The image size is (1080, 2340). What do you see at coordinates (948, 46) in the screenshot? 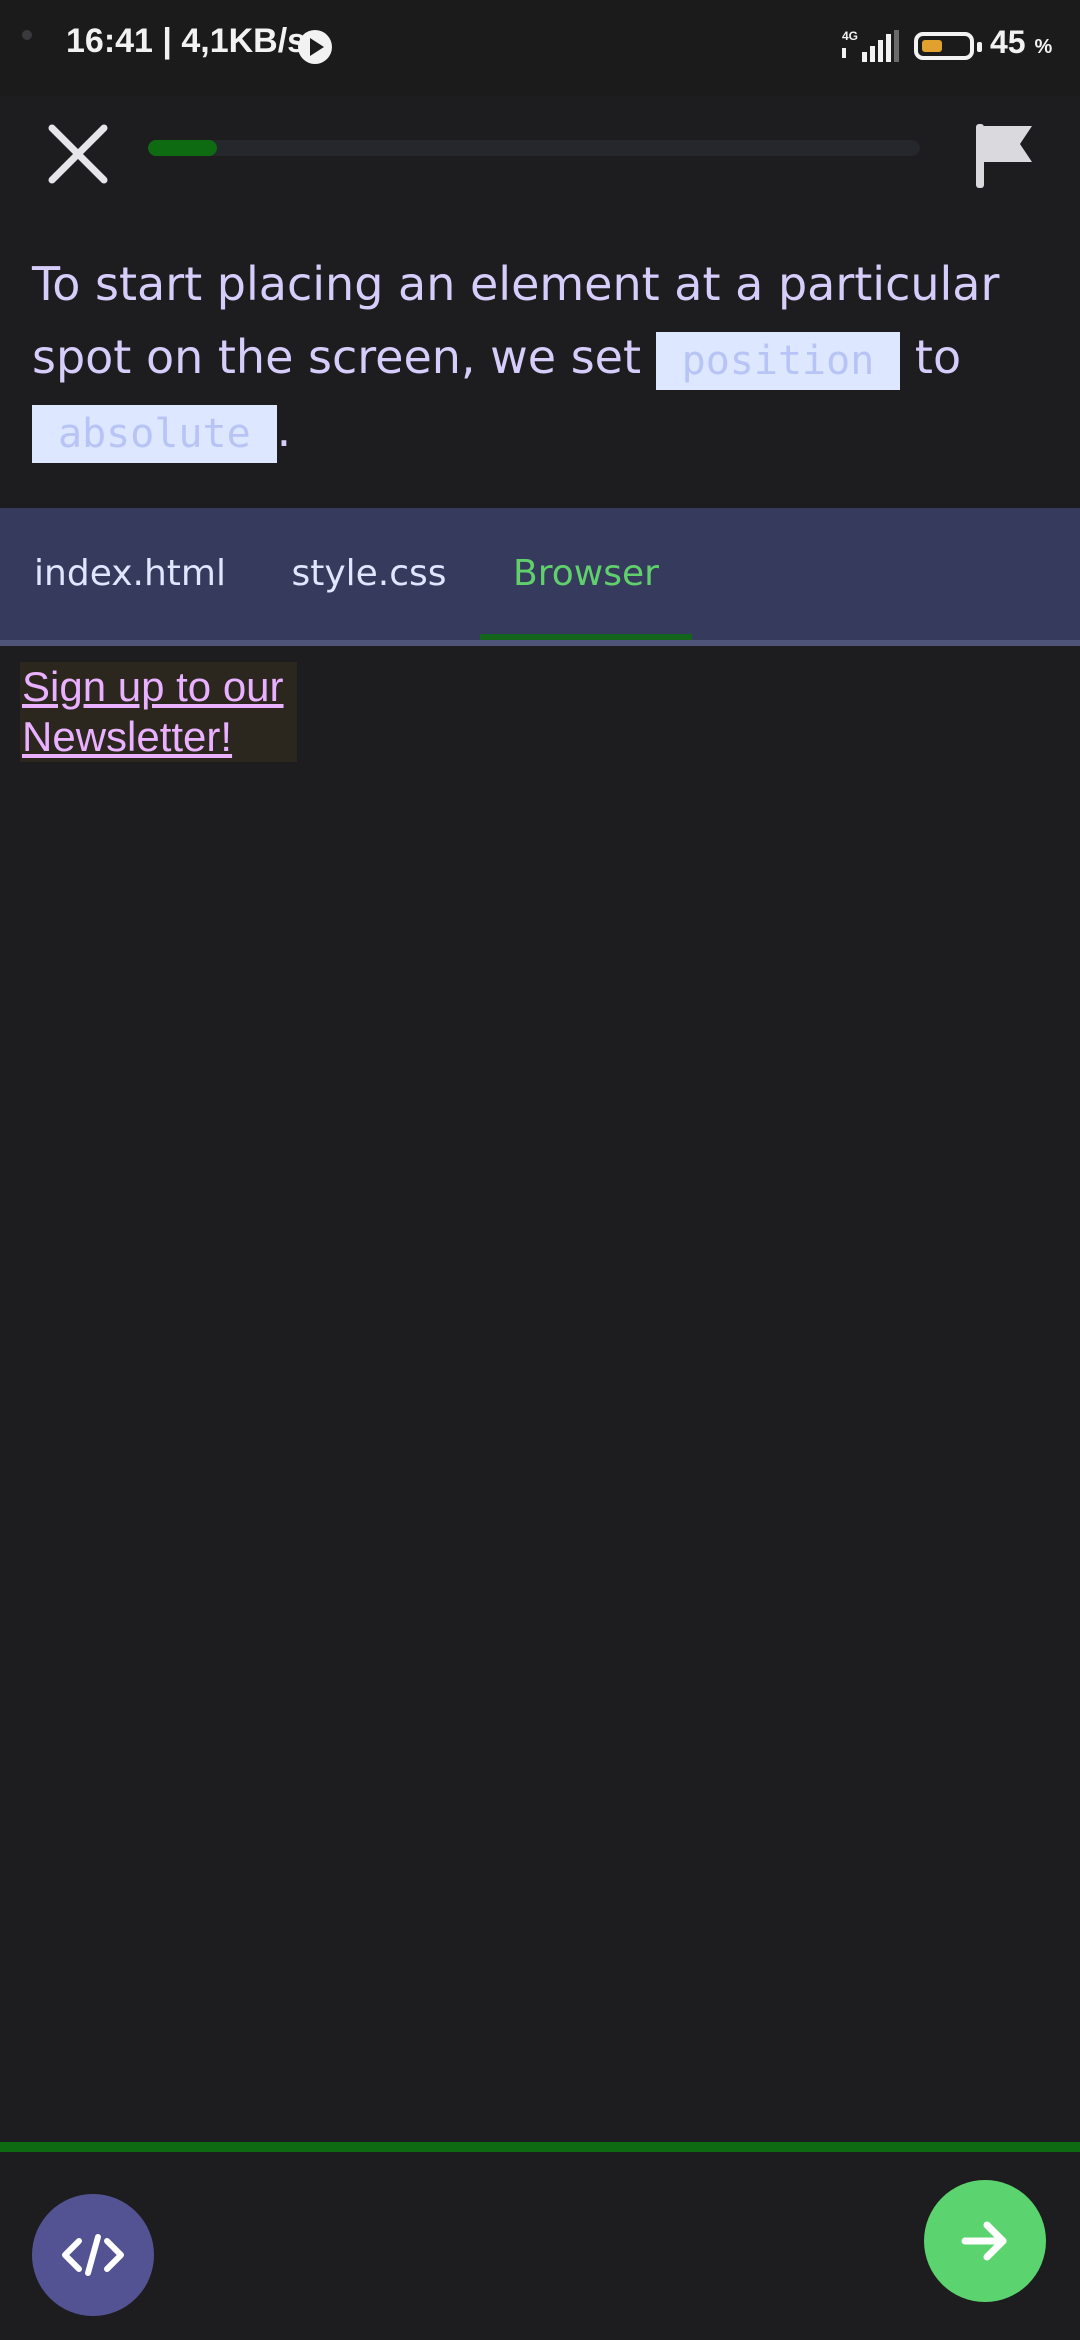
I see `battery-icon` at bounding box center [948, 46].